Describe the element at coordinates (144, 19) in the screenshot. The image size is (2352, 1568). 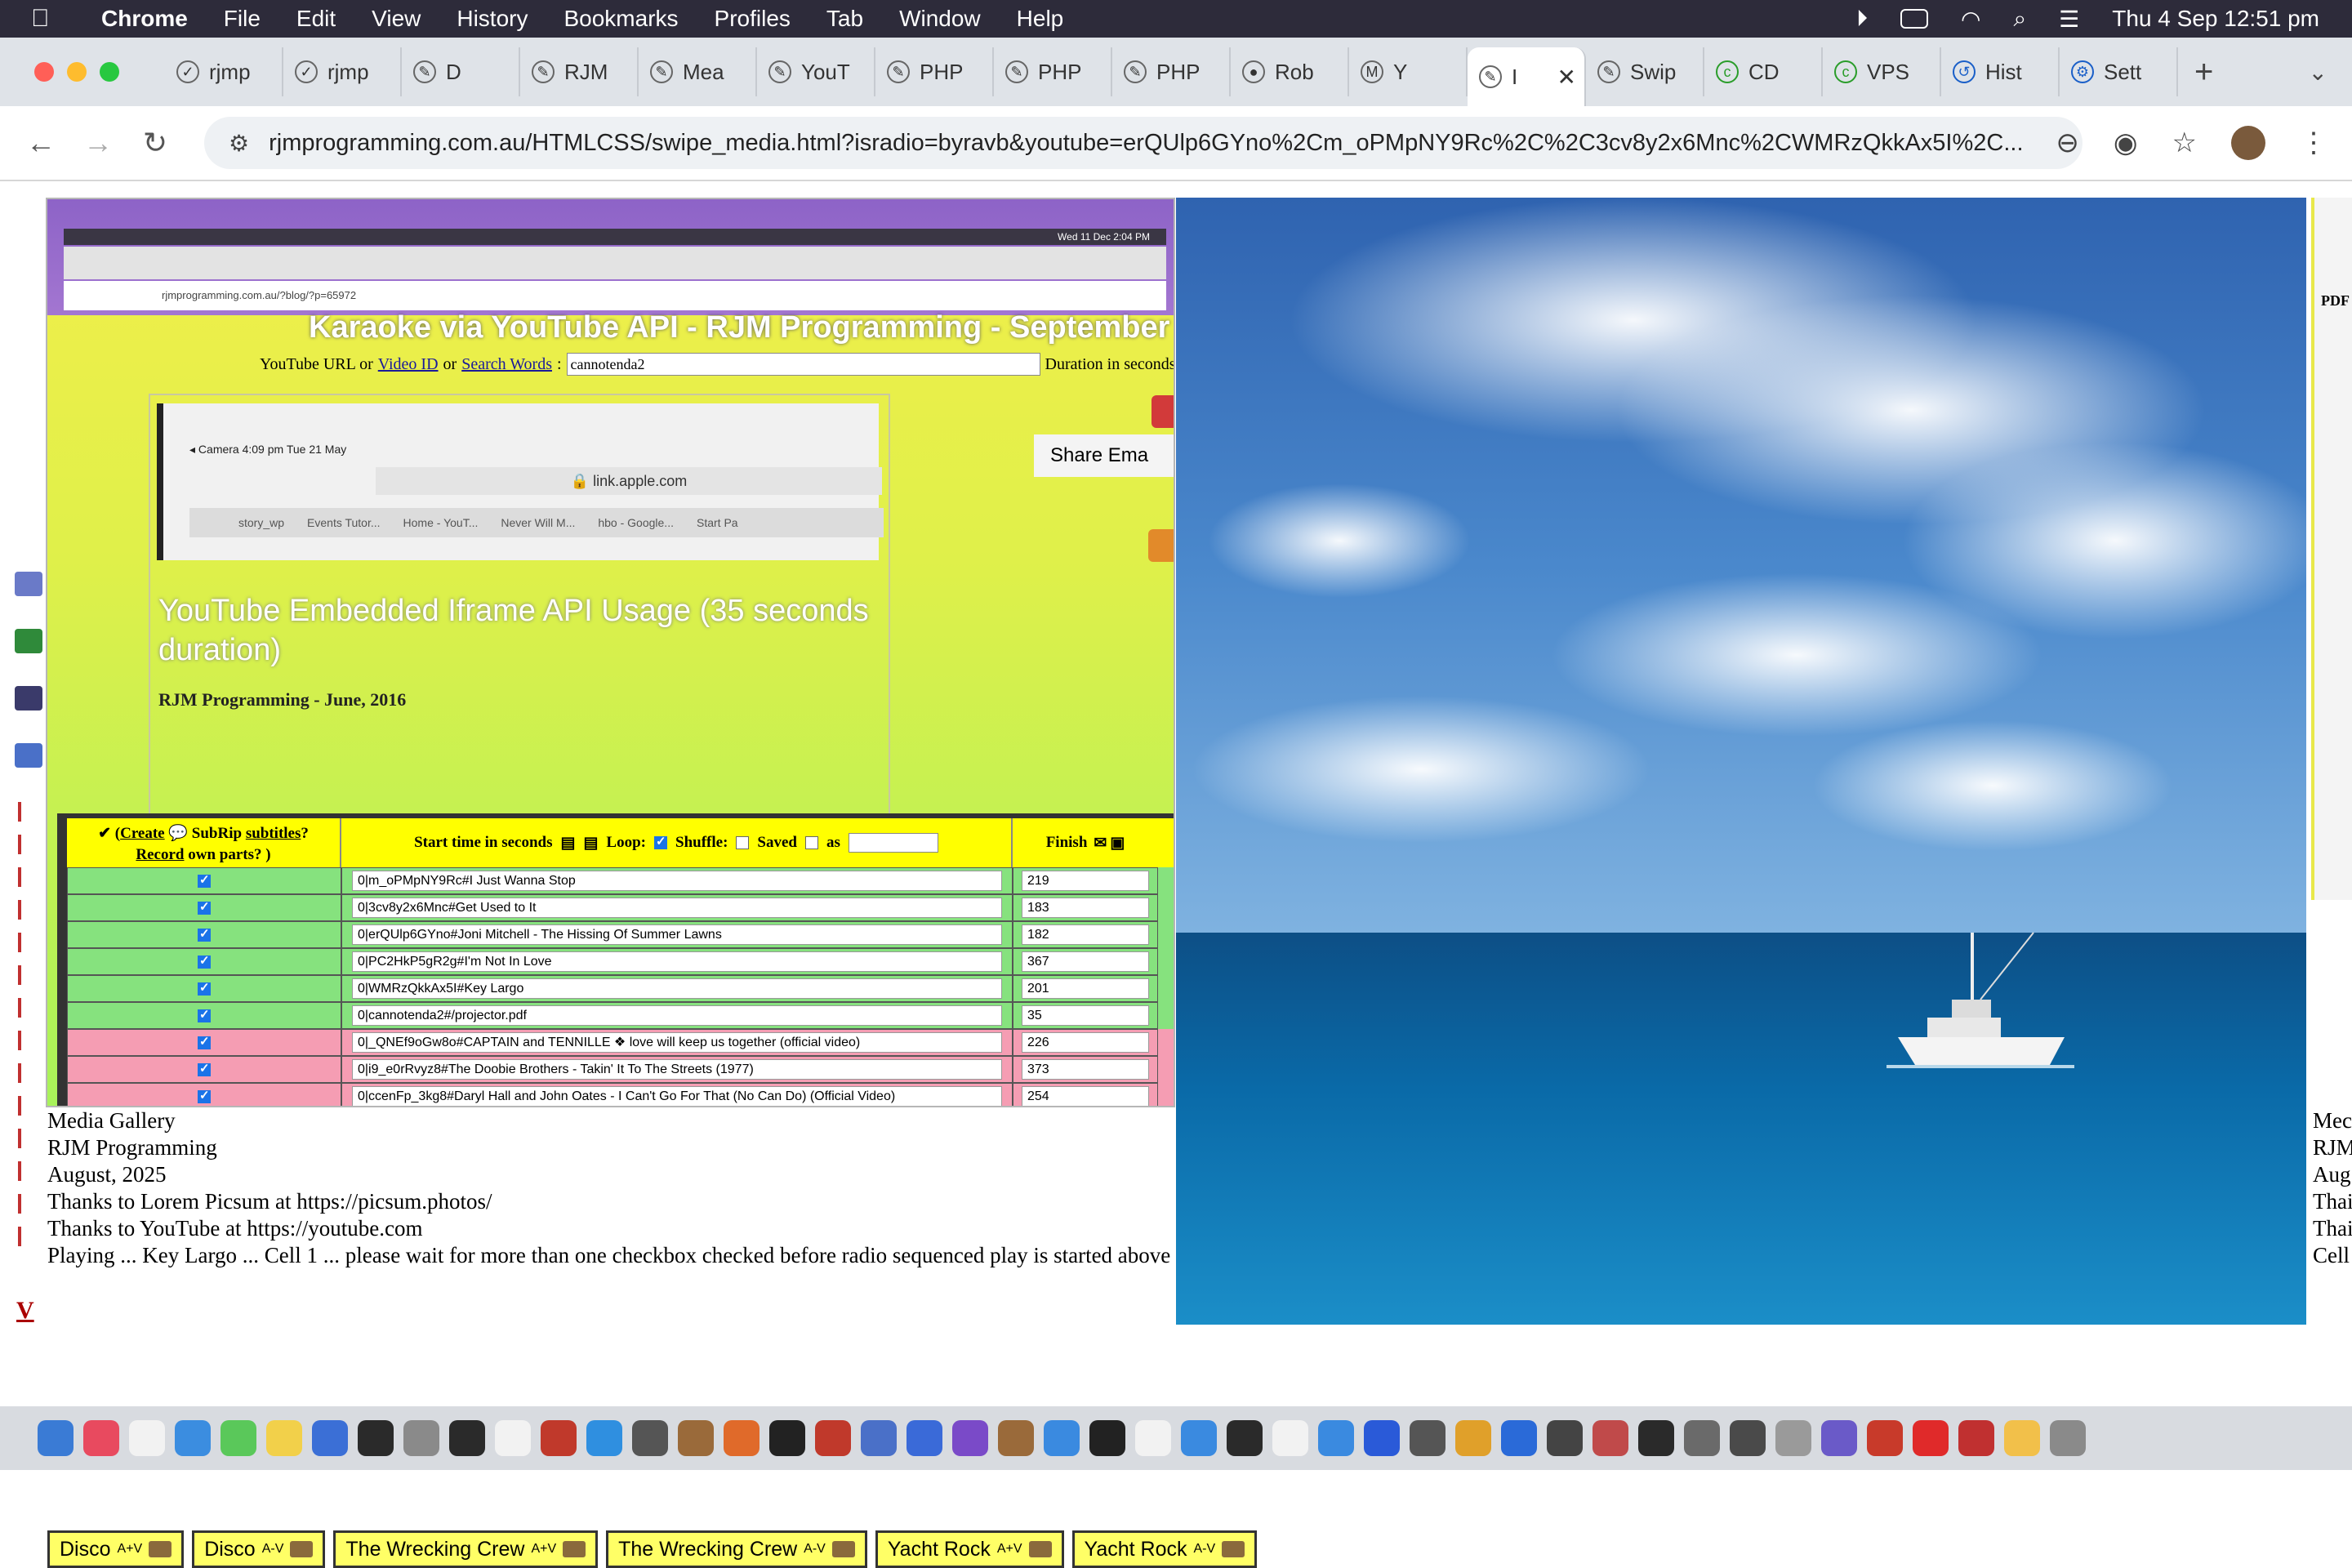
I see `menu-app-chrome: Chrome` at that location.